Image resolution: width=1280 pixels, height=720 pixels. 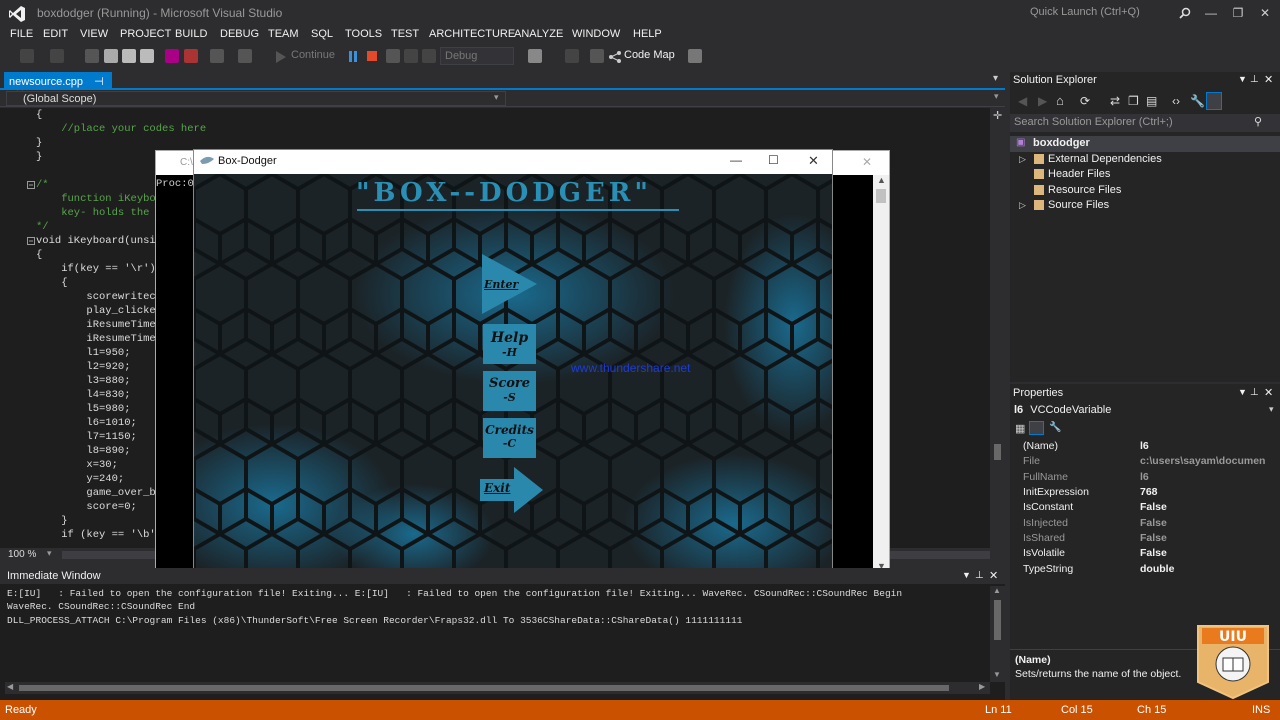 I want to click on property-pages-icon: 🔧, so click(x=1055, y=427).